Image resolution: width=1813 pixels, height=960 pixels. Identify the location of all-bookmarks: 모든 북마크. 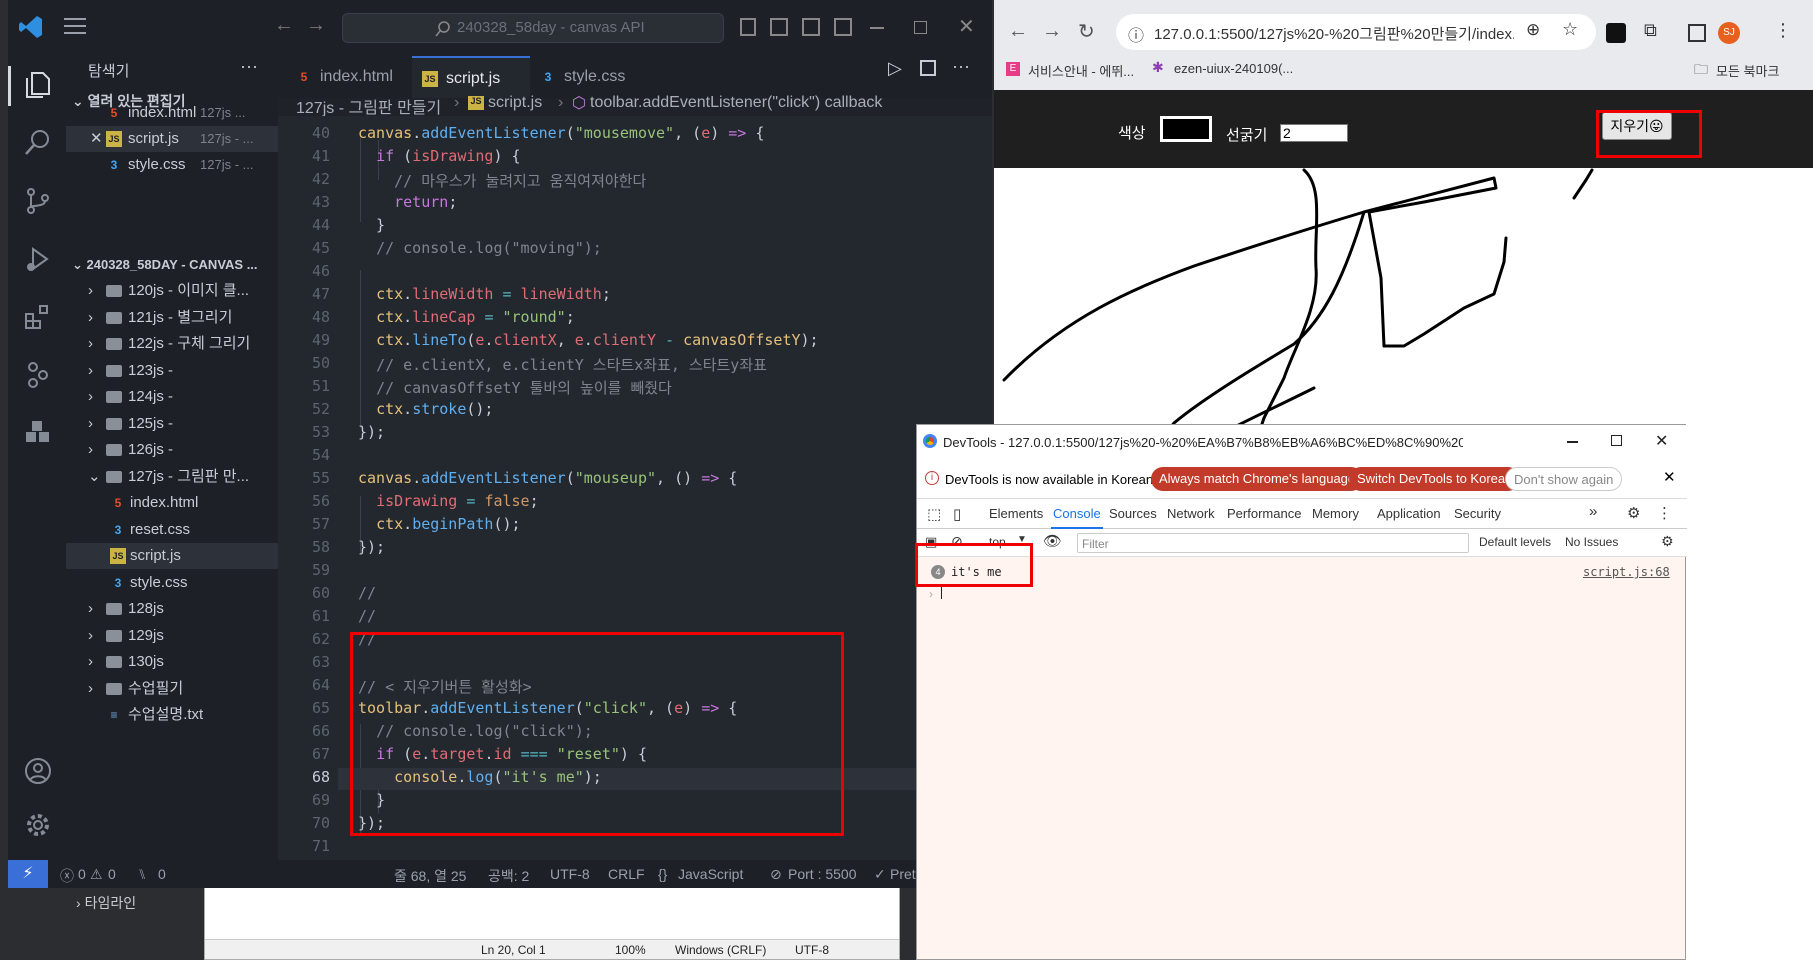
(1747, 70).